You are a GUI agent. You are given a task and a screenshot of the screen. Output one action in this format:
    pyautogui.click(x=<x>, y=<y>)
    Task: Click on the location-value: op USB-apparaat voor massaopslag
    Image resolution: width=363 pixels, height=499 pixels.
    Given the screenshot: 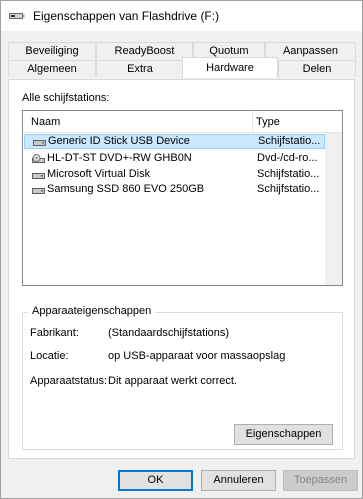 What is the action you would take?
    pyautogui.click(x=197, y=356)
    